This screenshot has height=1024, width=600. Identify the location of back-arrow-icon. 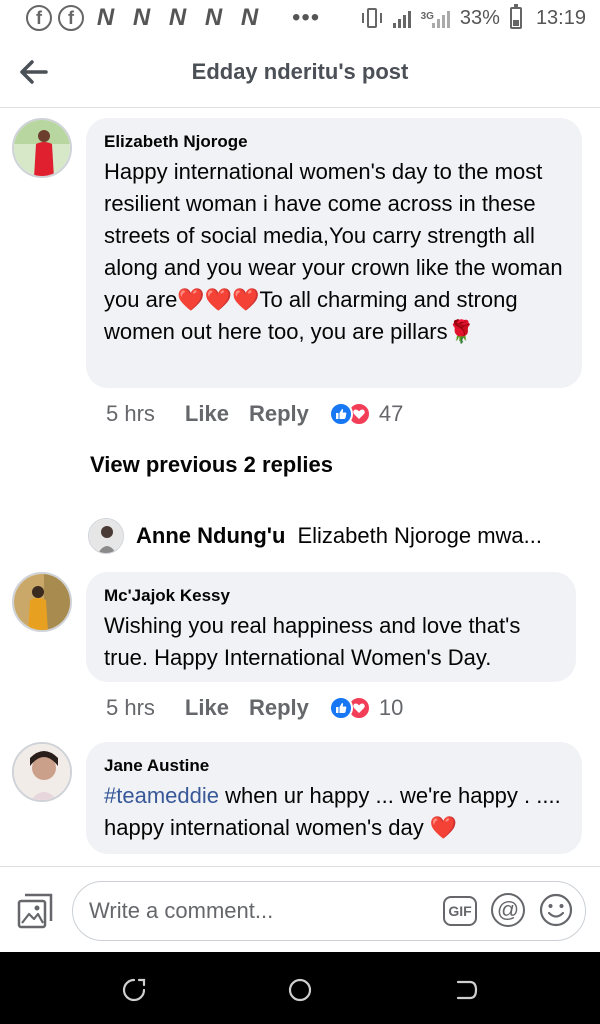
(36, 72).